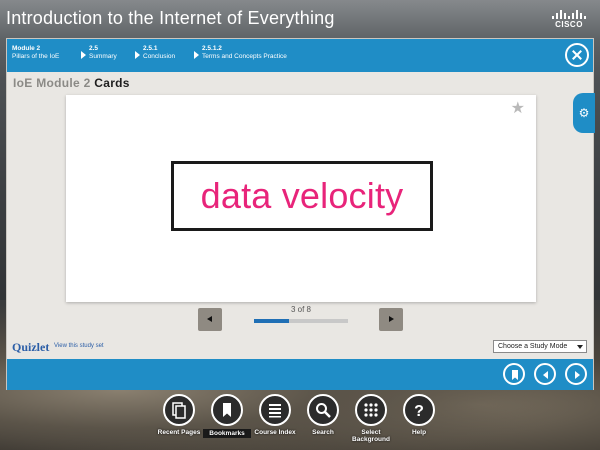 The height and width of the screenshot is (450, 600). I want to click on dock-recent-pages: Recent Pages, so click(179, 415).